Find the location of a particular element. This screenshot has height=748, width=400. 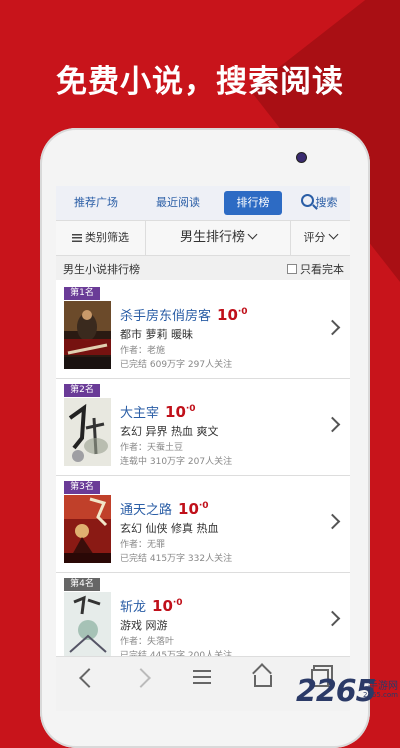

rank-badge: 第1名 is located at coordinates (82, 293).